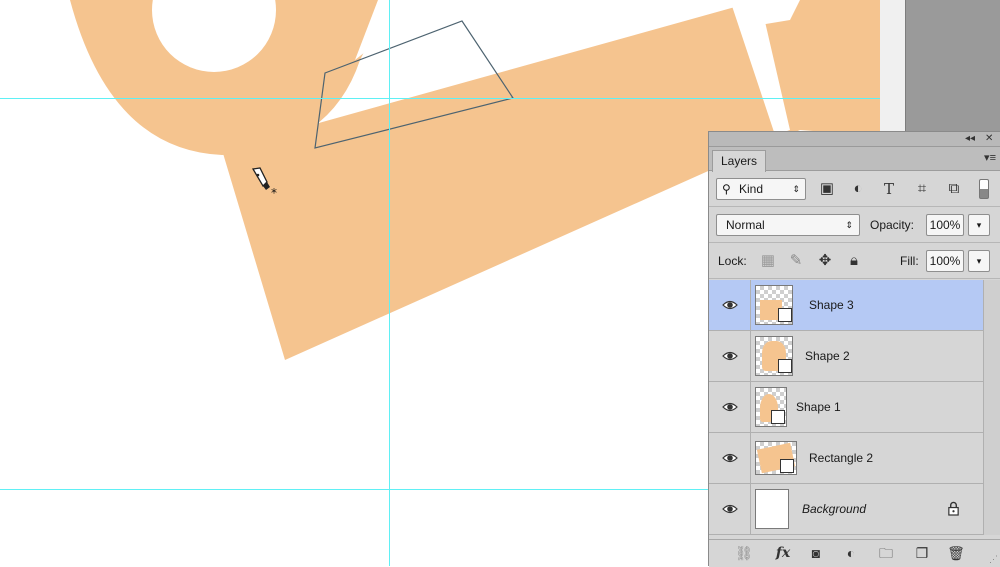 This screenshot has height=567, width=1000. I want to click on layer-row-shape-2: Shape 2, so click(846, 356).